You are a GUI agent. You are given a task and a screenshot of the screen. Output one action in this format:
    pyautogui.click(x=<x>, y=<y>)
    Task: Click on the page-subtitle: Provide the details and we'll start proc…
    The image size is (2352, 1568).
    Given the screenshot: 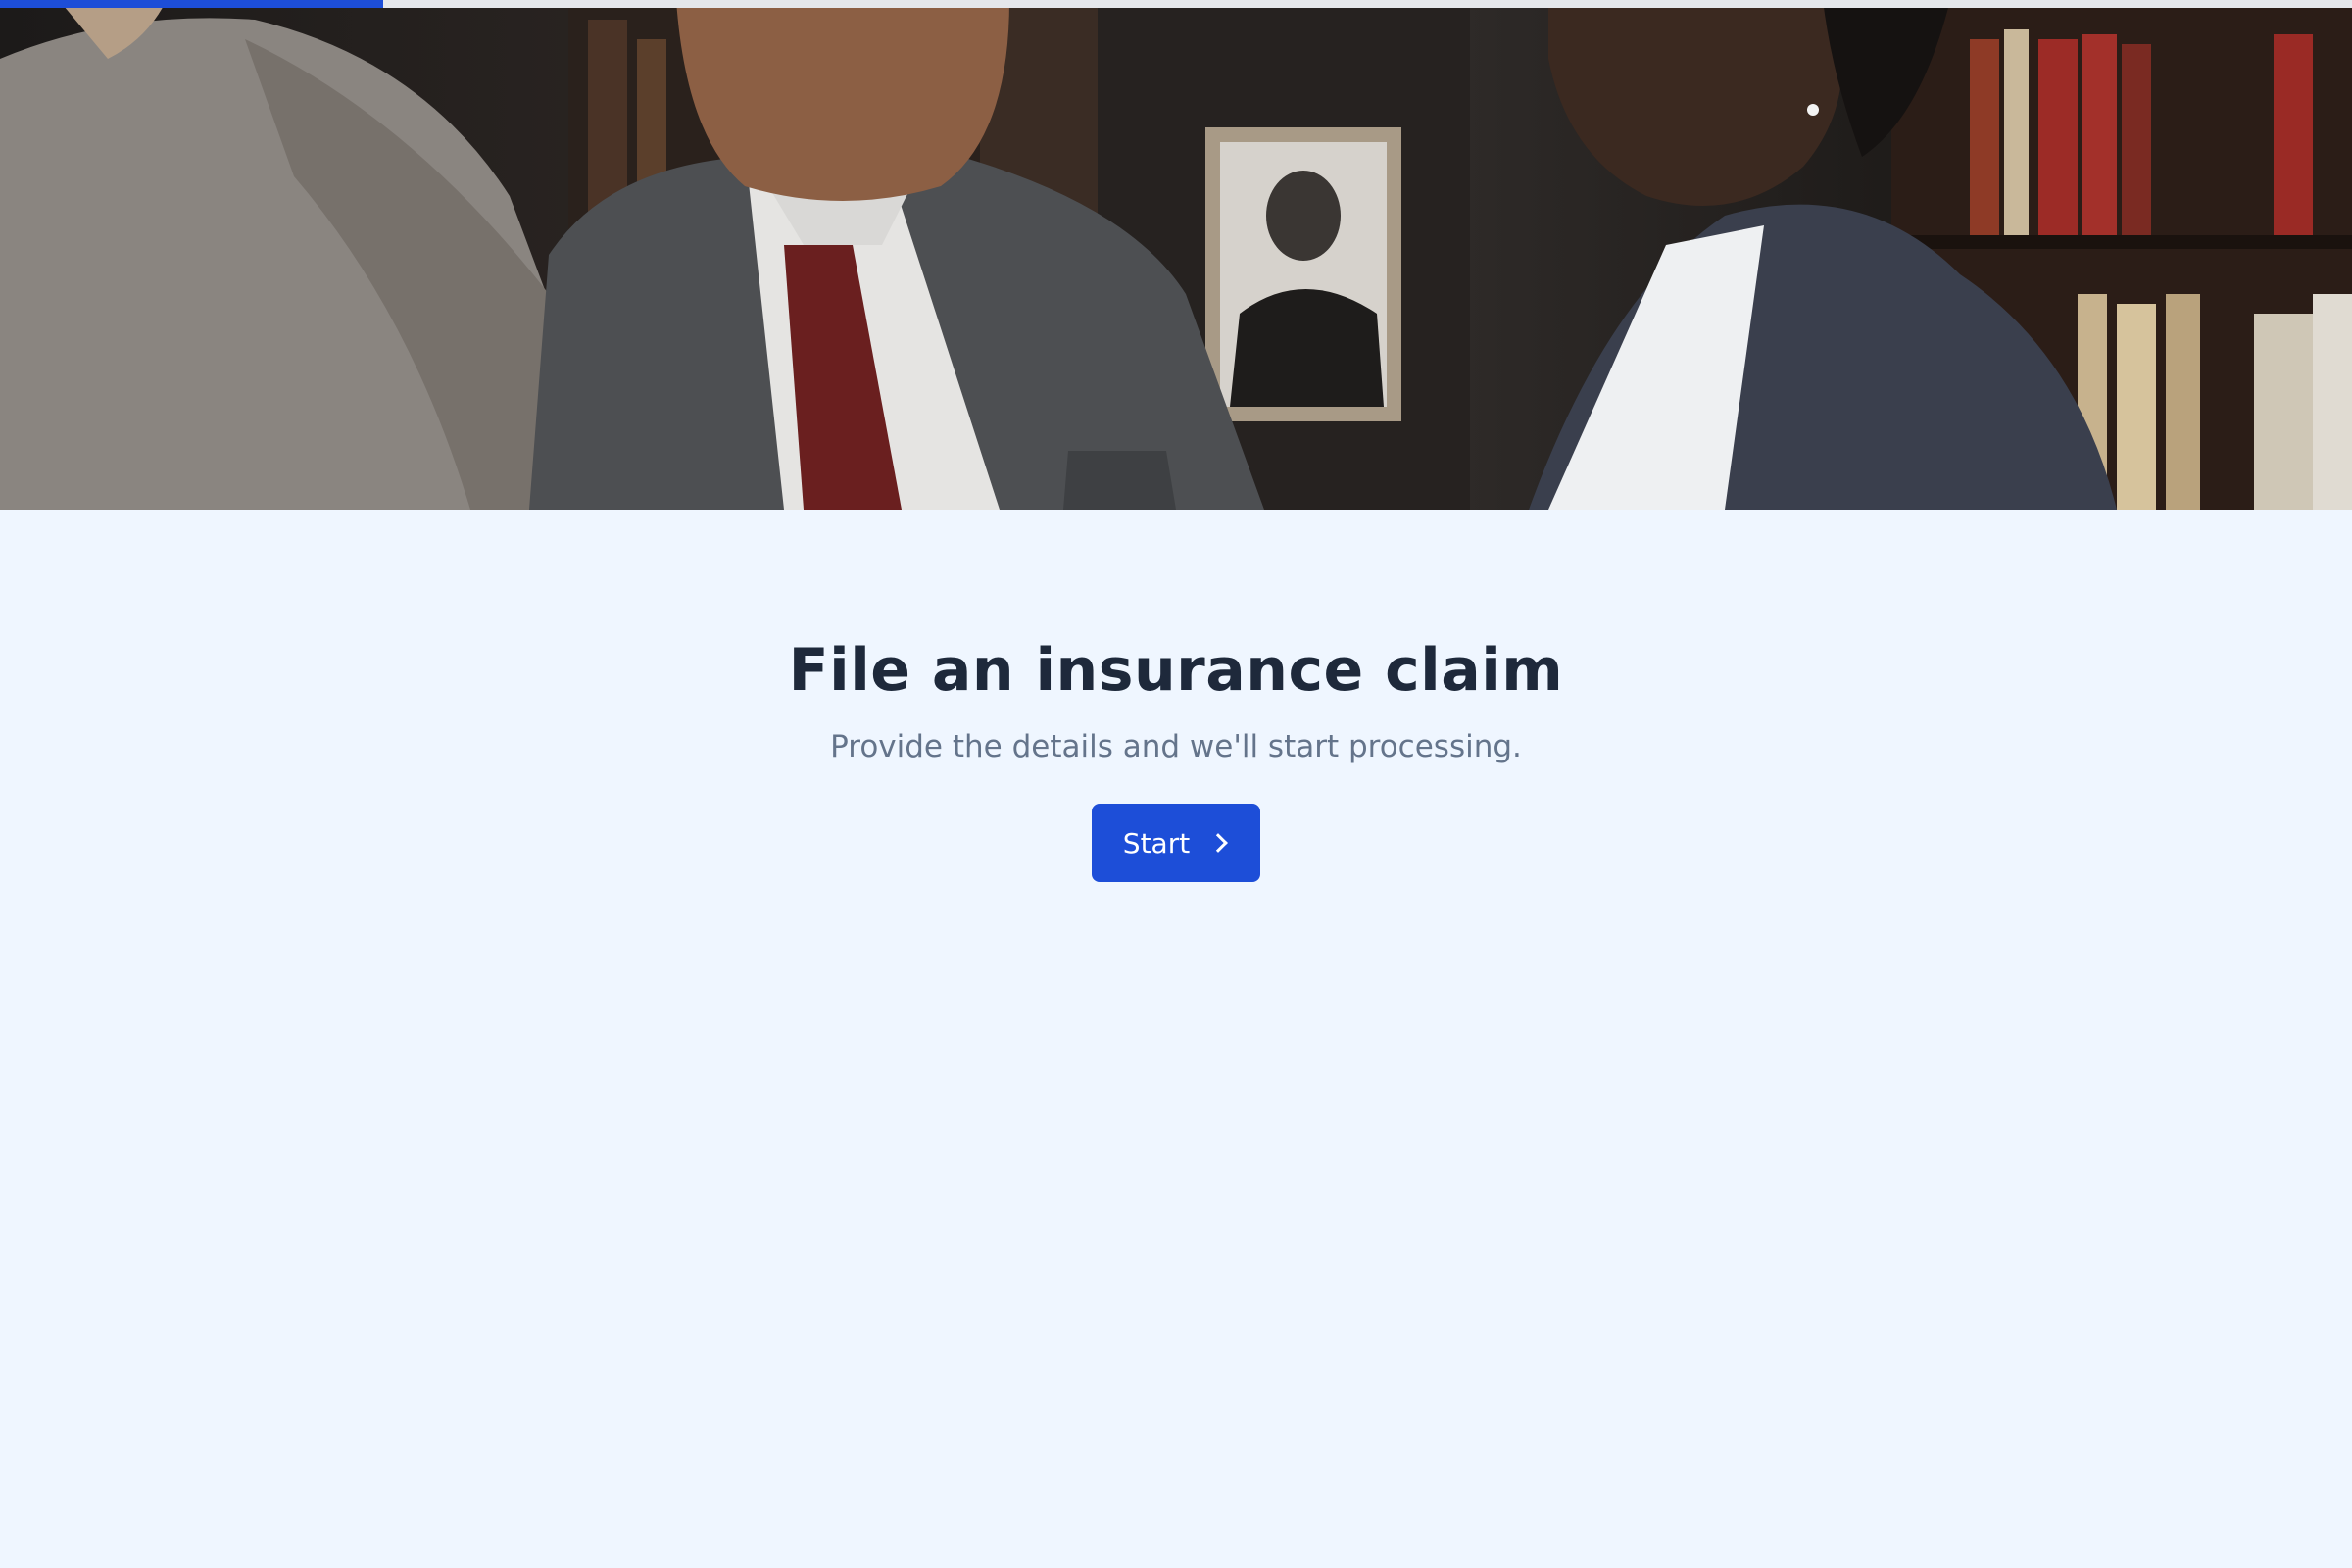 What is the action you would take?
    pyautogui.click(x=1176, y=746)
    